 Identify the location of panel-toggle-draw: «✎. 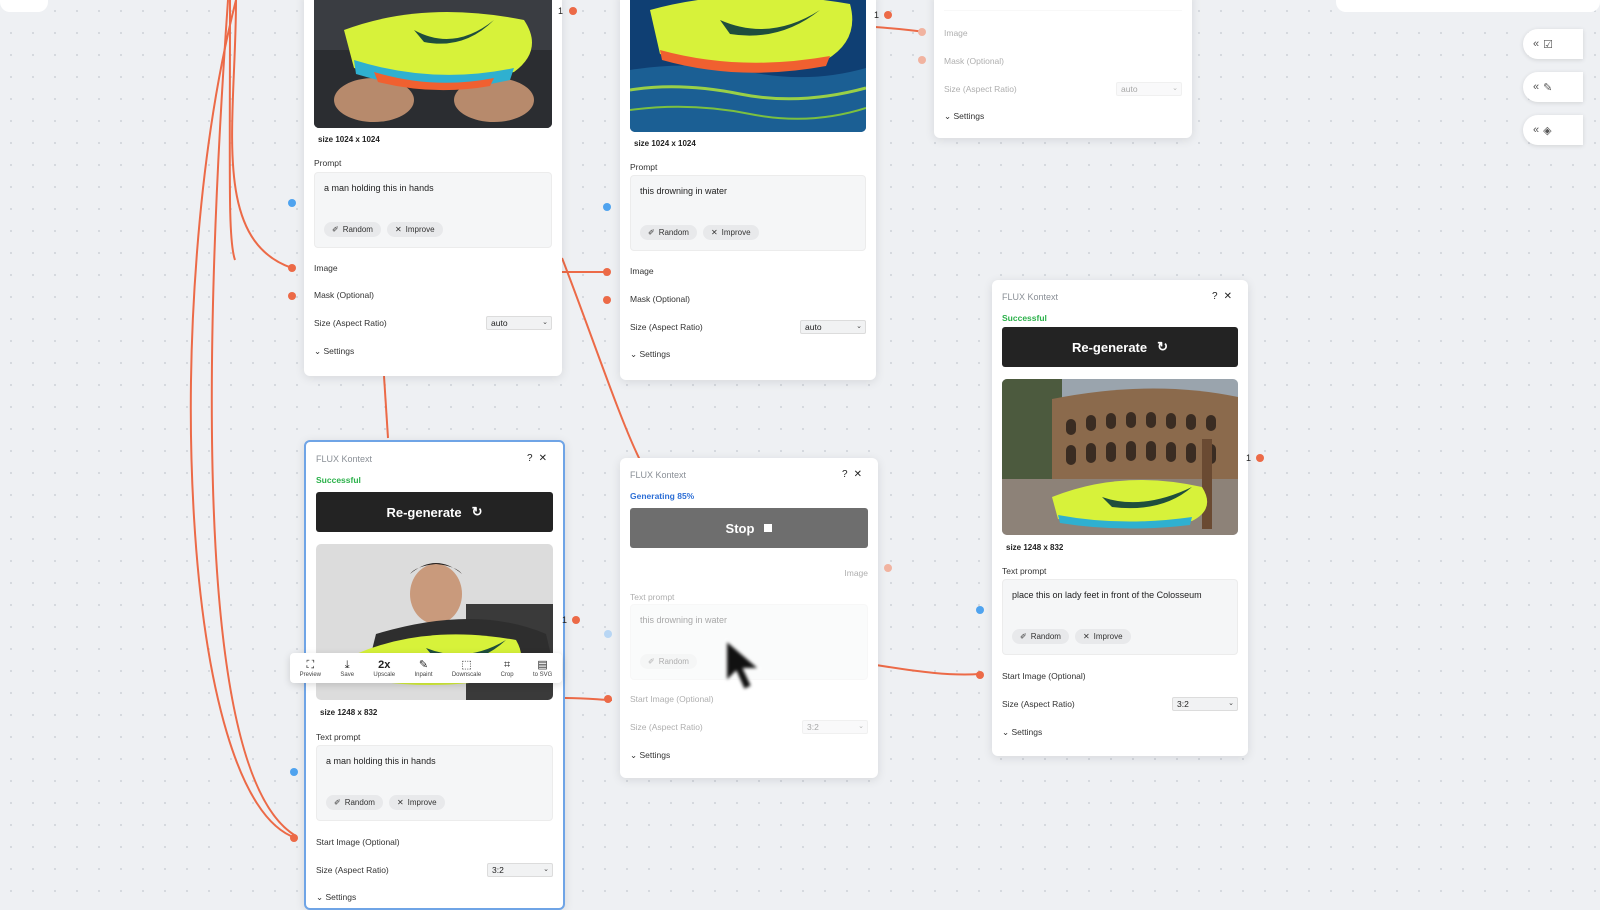
(1553, 87).